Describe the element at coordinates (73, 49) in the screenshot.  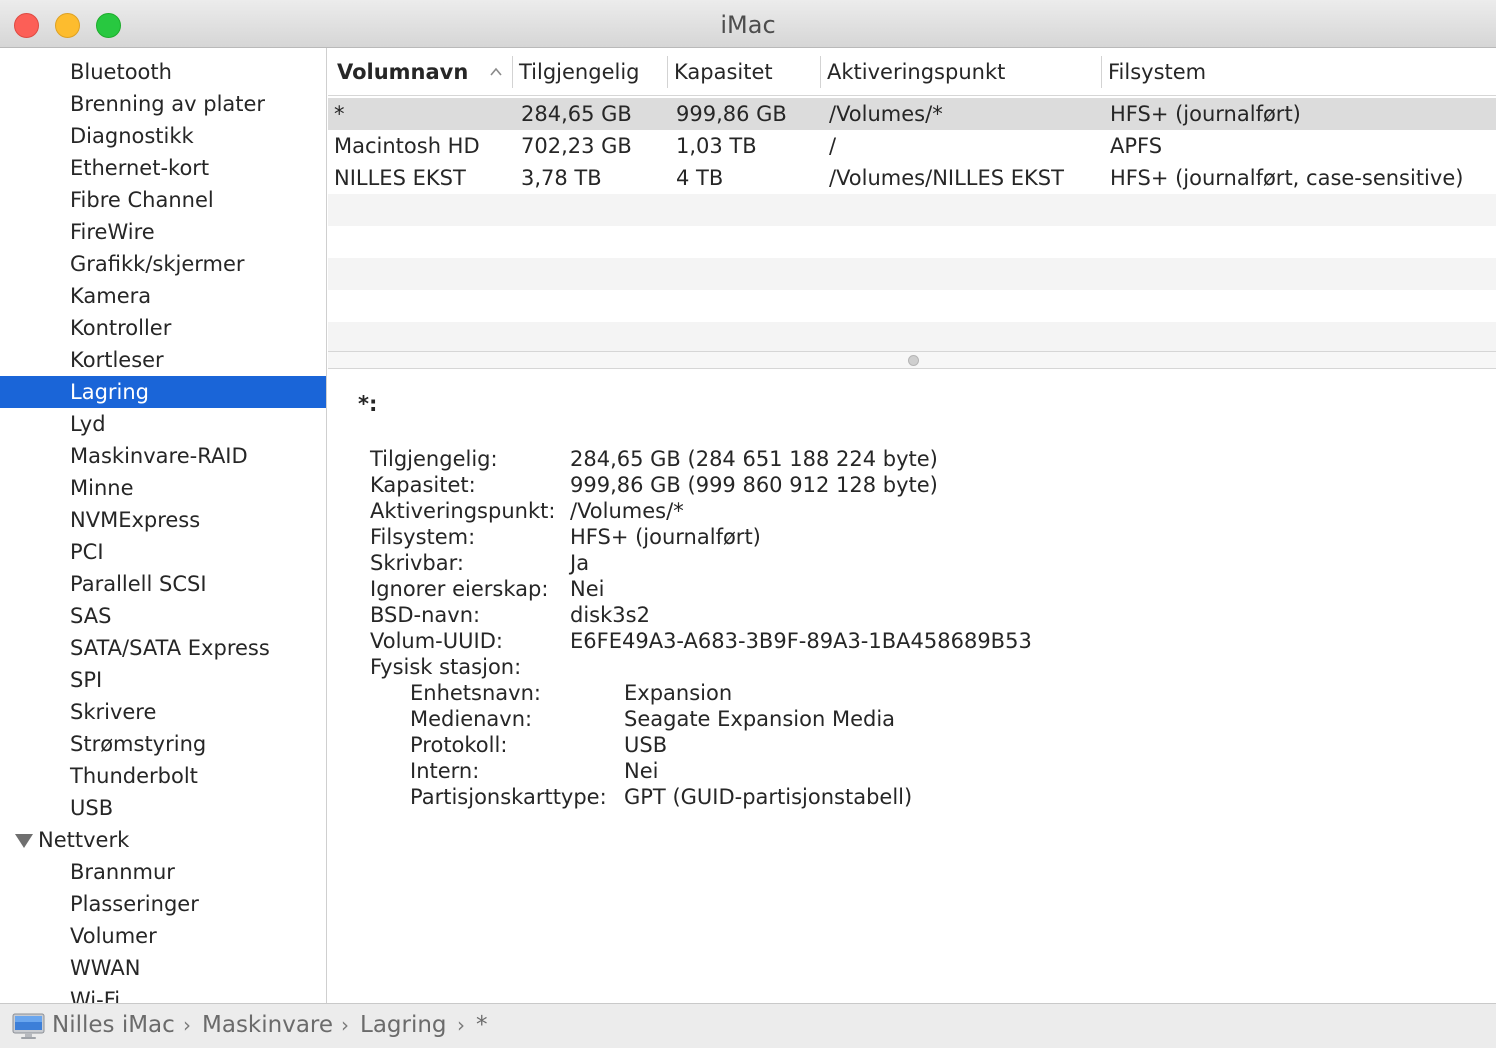
I see `sidebar-clipped-item` at that location.